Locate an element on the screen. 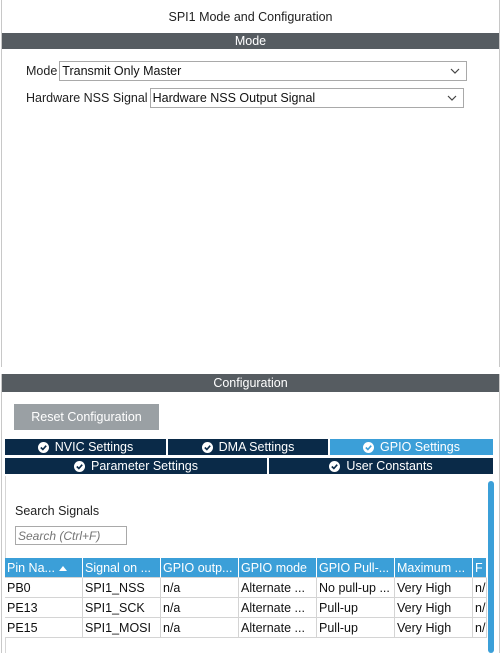  tab-label: NVIC Settings is located at coordinates (94, 447).